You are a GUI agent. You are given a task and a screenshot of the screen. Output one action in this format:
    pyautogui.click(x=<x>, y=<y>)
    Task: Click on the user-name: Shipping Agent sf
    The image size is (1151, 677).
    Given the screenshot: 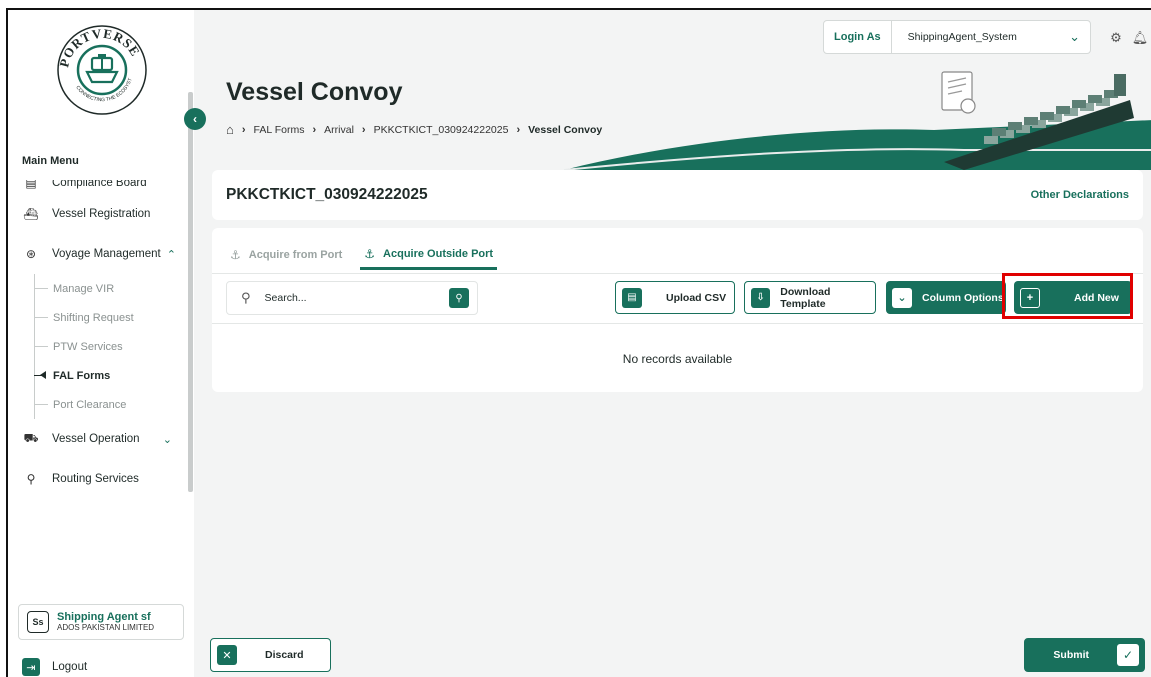 What is the action you would take?
    pyautogui.click(x=104, y=616)
    